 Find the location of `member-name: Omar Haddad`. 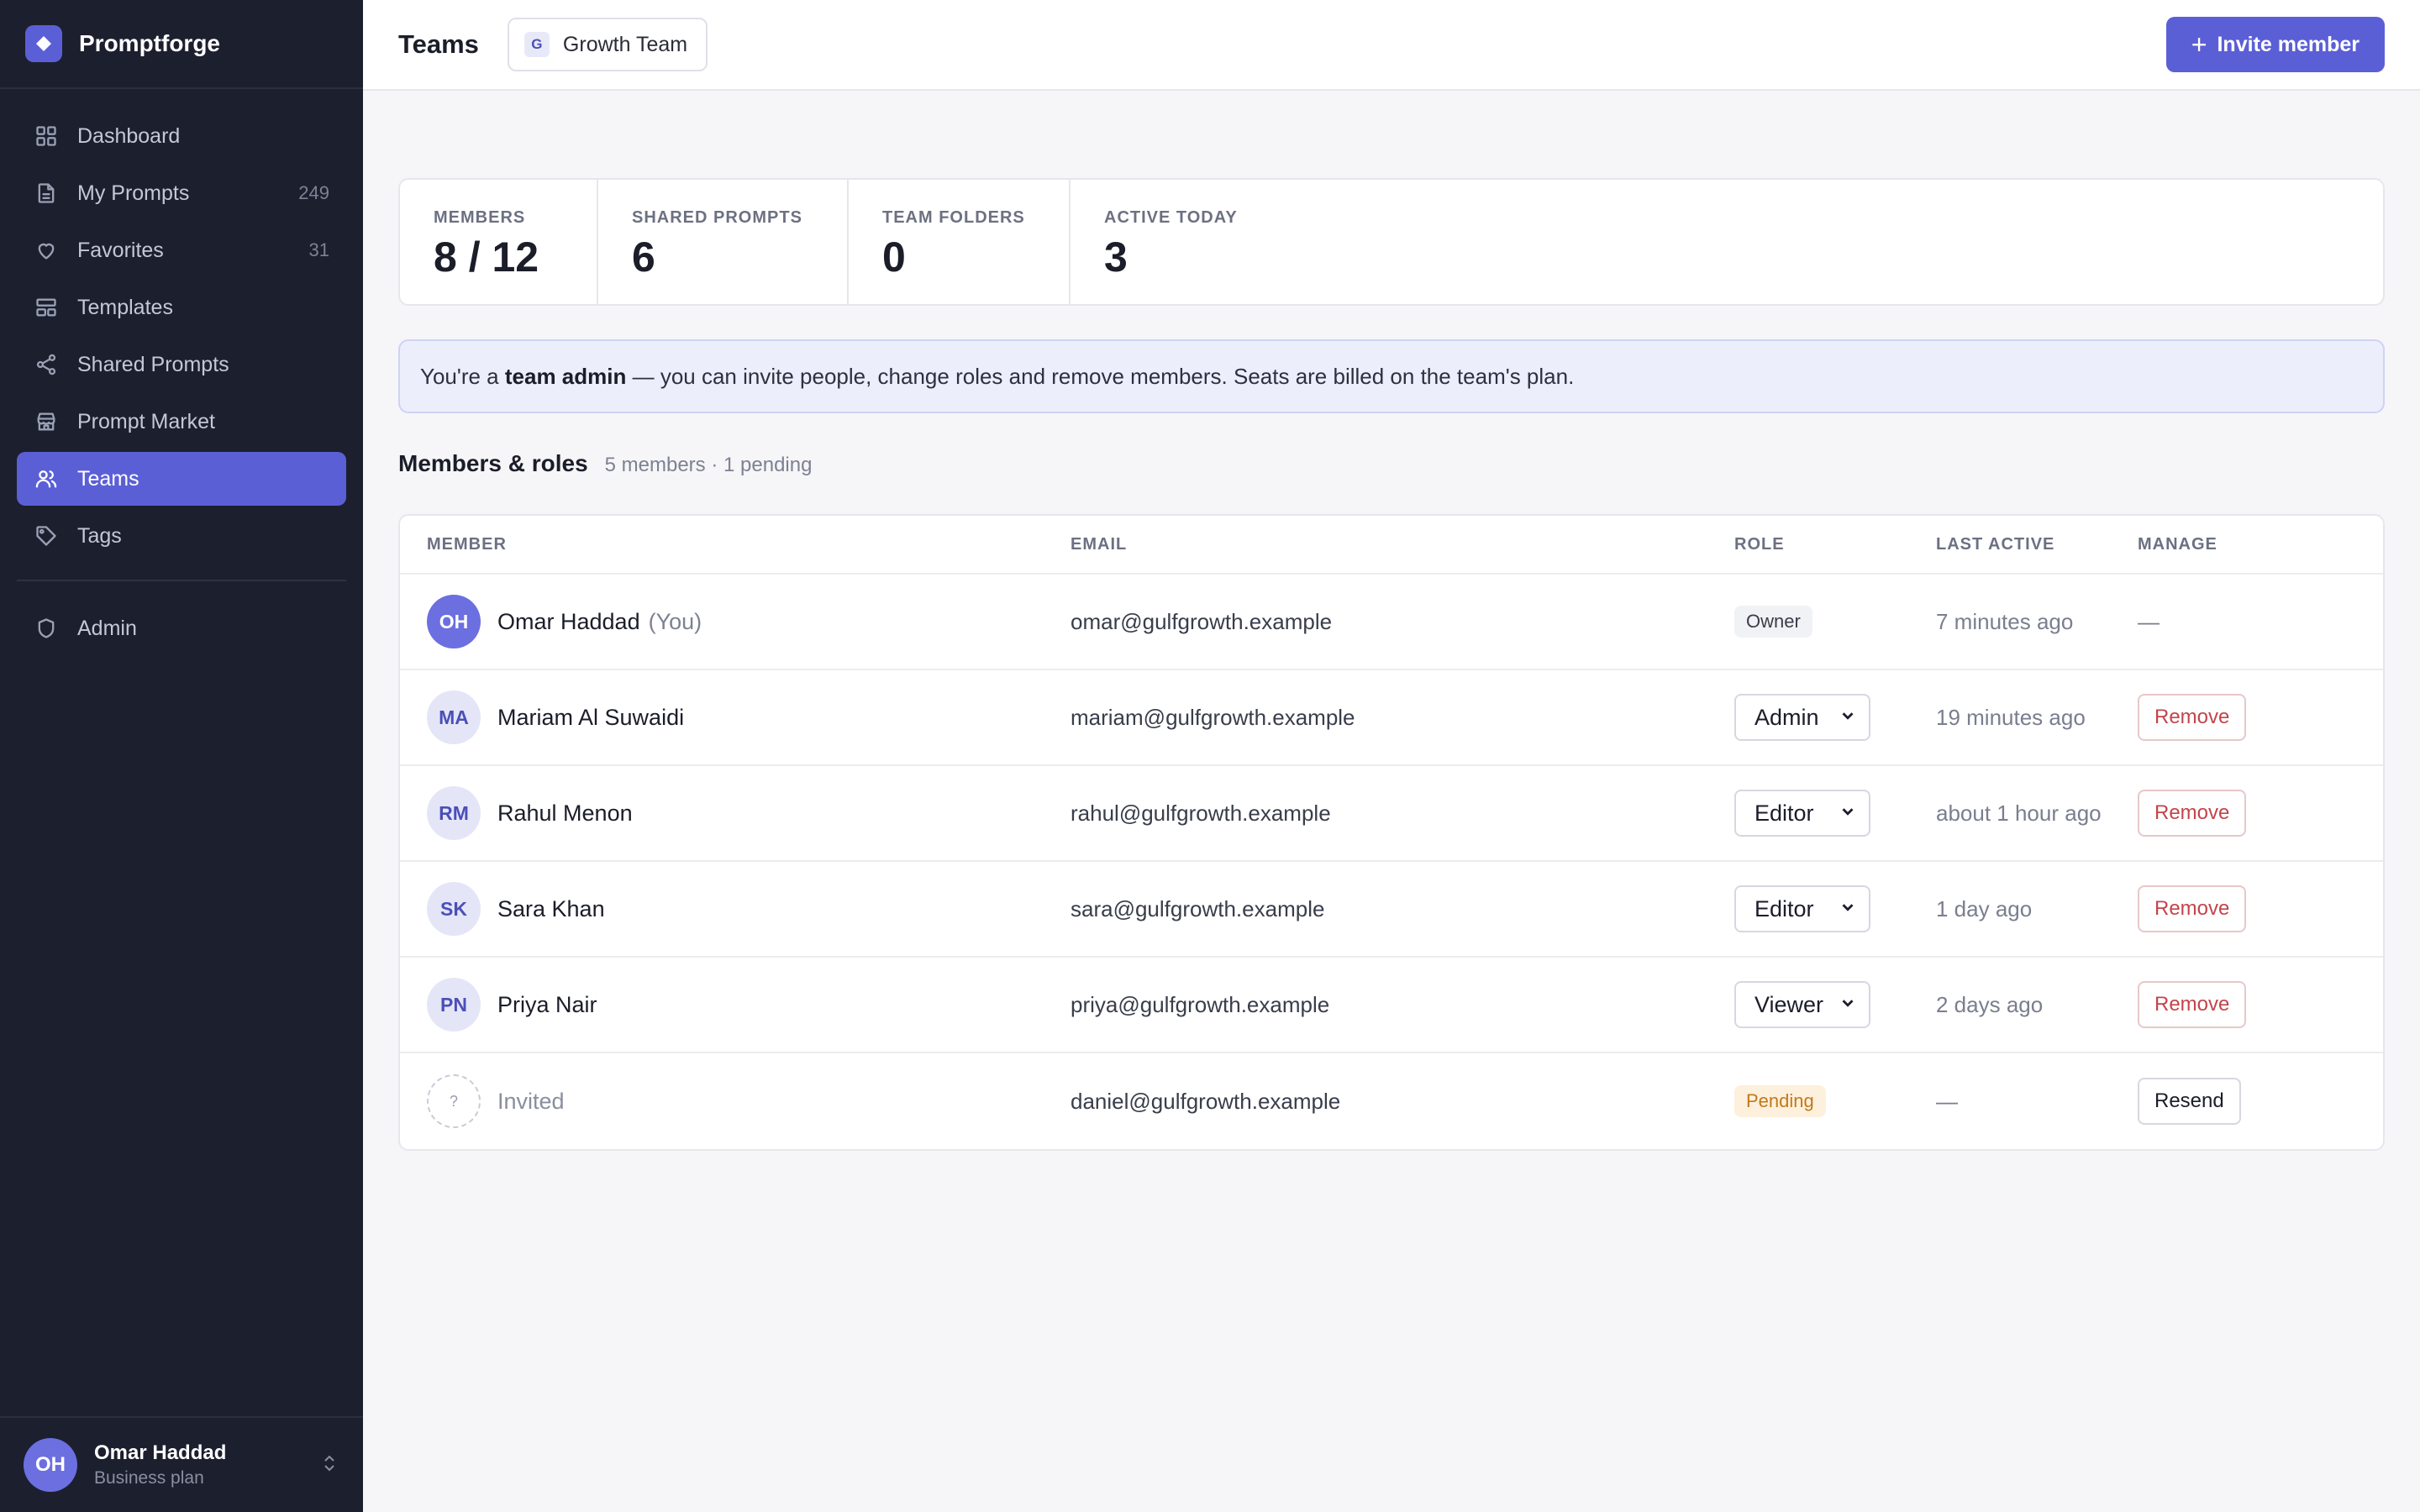

member-name: Omar Haddad is located at coordinates (568, 621).